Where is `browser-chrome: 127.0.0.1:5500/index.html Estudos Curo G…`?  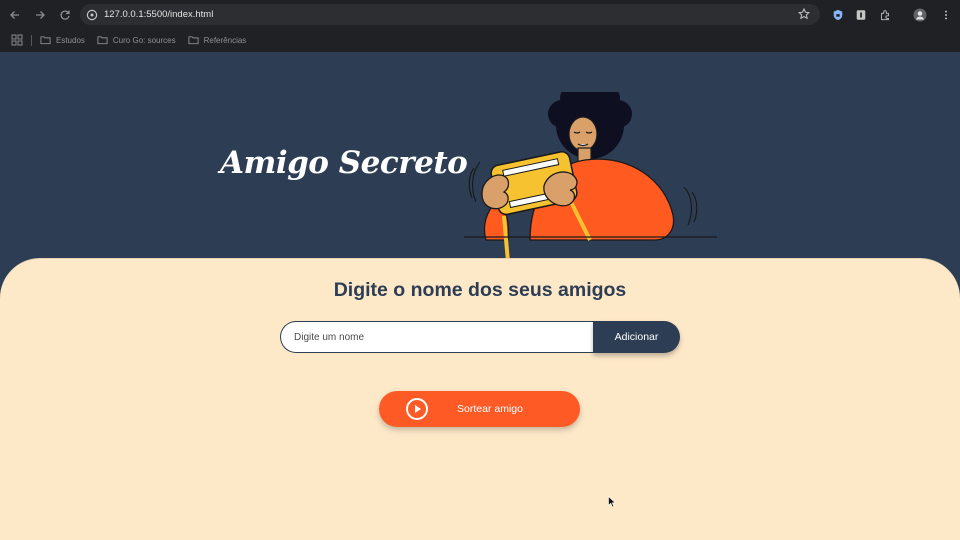 browser-chrome: 127.0.0.1:5500/index.html Estudos Curo G… is located at coordinates (480, 26).